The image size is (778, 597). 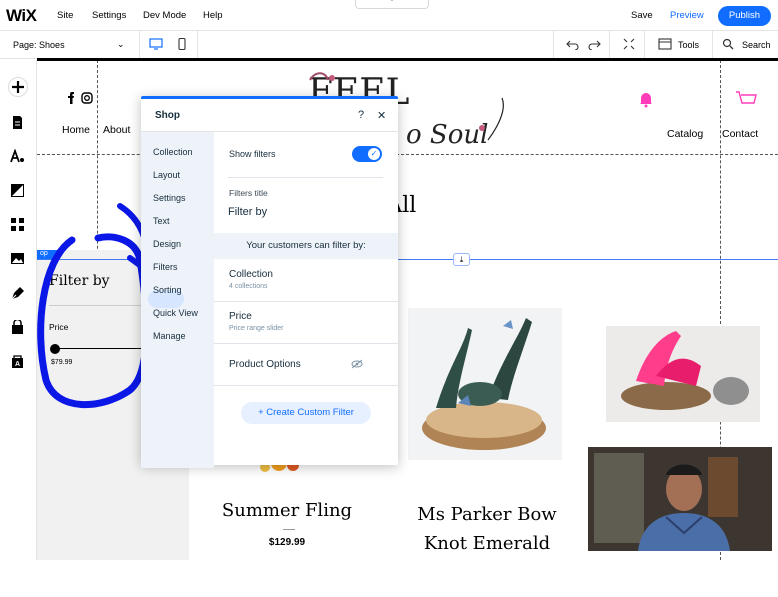 What do you see at coordinates (21, 15) in the screenshot?
I see `wix-logo: WiX` at bounding box center [21, 15].